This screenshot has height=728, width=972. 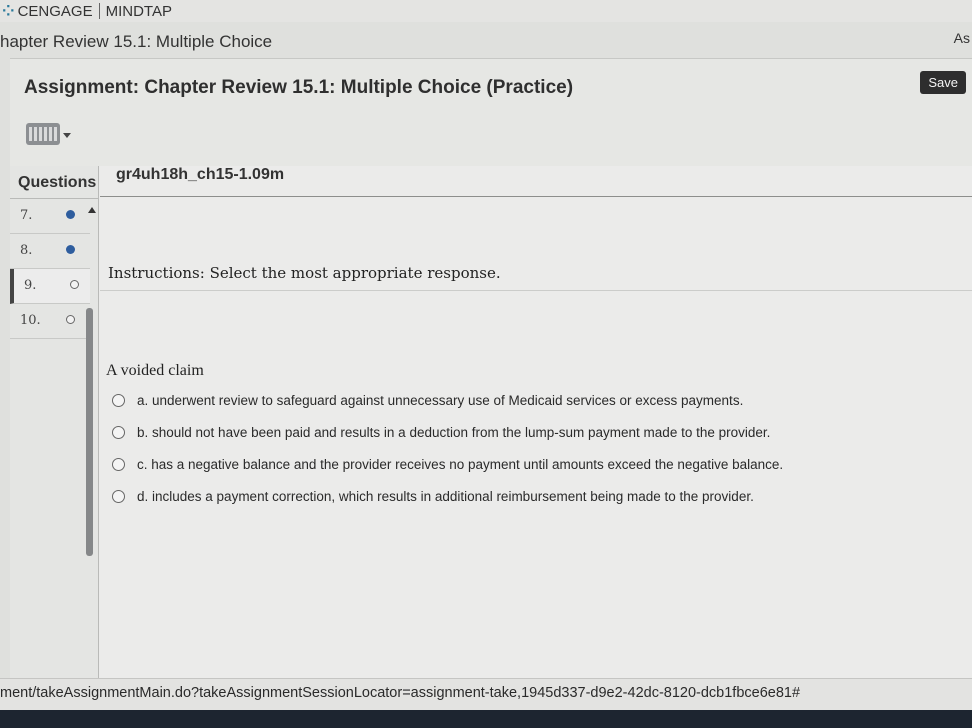 I want to click on question-stem: A voided claim, so click(x=155, y=370).